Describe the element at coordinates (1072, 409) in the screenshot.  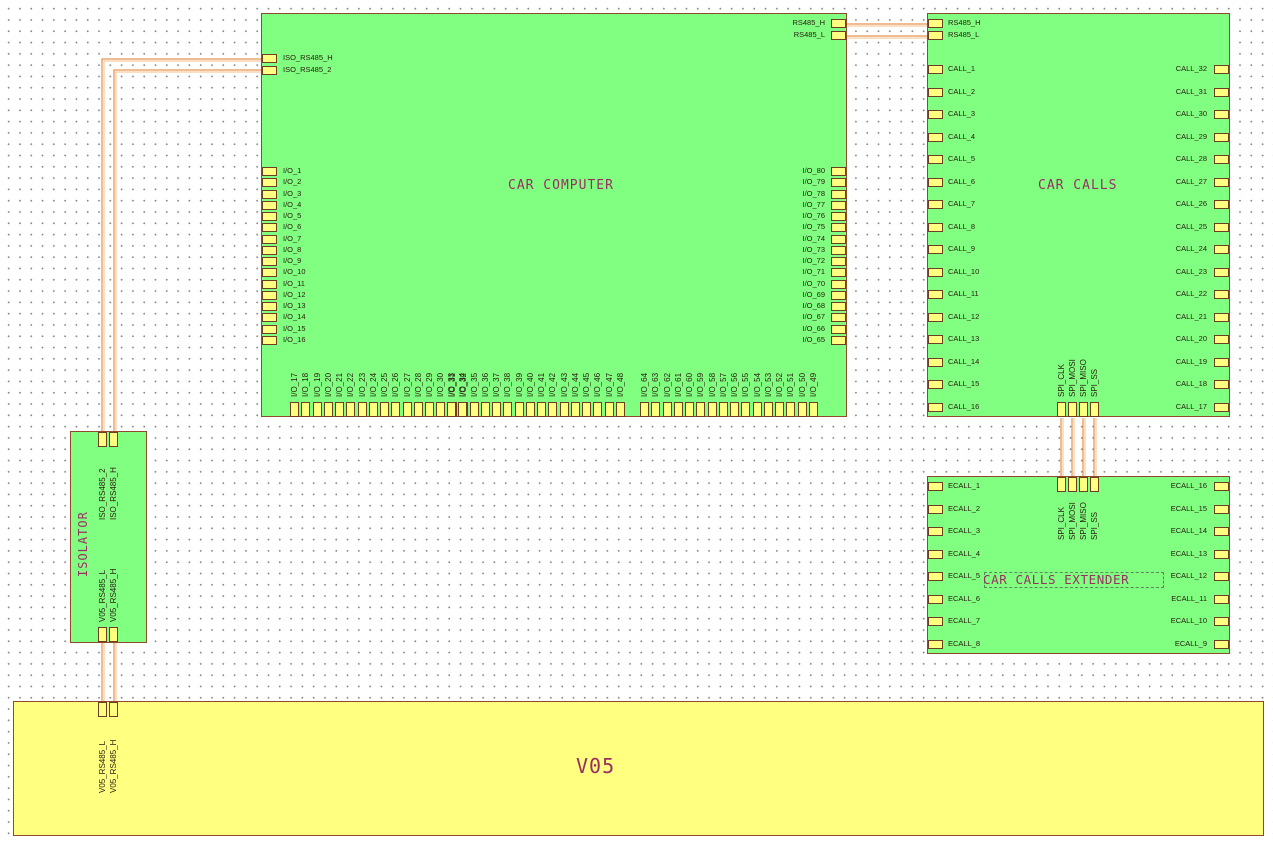
I see `car-calls-pin-spi-mosi` at that location.